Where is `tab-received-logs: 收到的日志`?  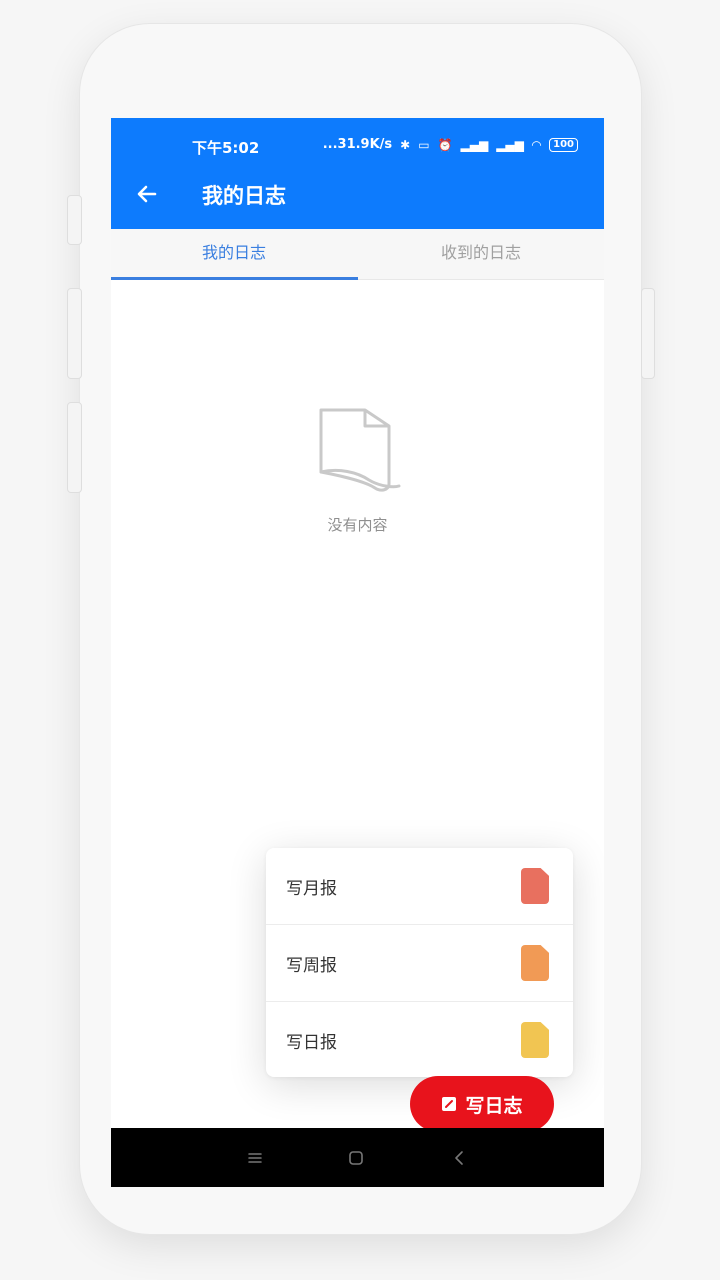 tab-received-logs: 收到的日志 is located at coordinates (481, 254).